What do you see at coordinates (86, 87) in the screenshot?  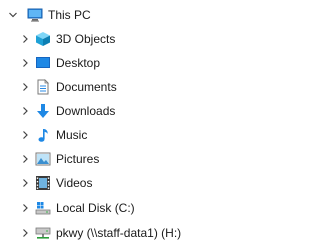 I see `tree-node-label: Documents` at bounding box center [86, 87].